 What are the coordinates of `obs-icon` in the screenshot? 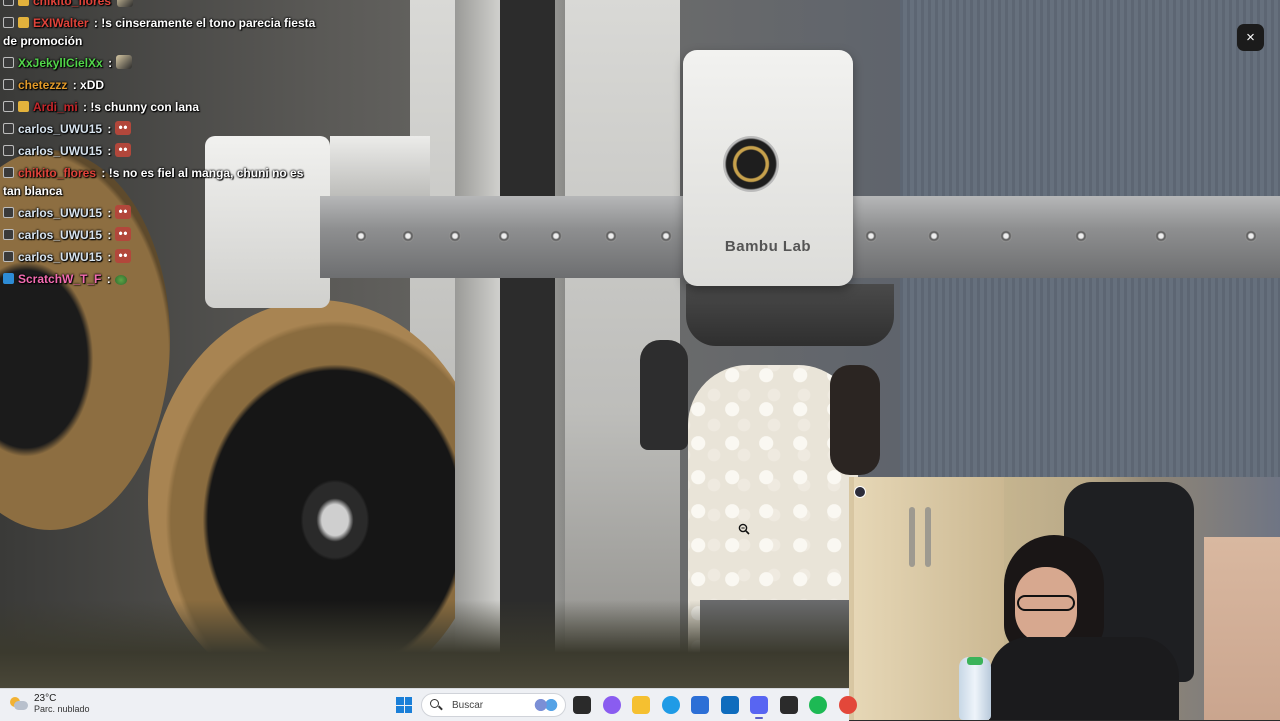 It's located at (860, 492).